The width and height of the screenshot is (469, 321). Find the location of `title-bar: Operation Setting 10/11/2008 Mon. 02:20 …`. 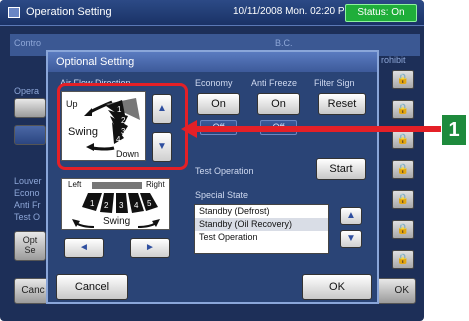

title-bar: Operation Setting 10/11/2008 Mon. 02:20 … is located at coordinates (212, 13).